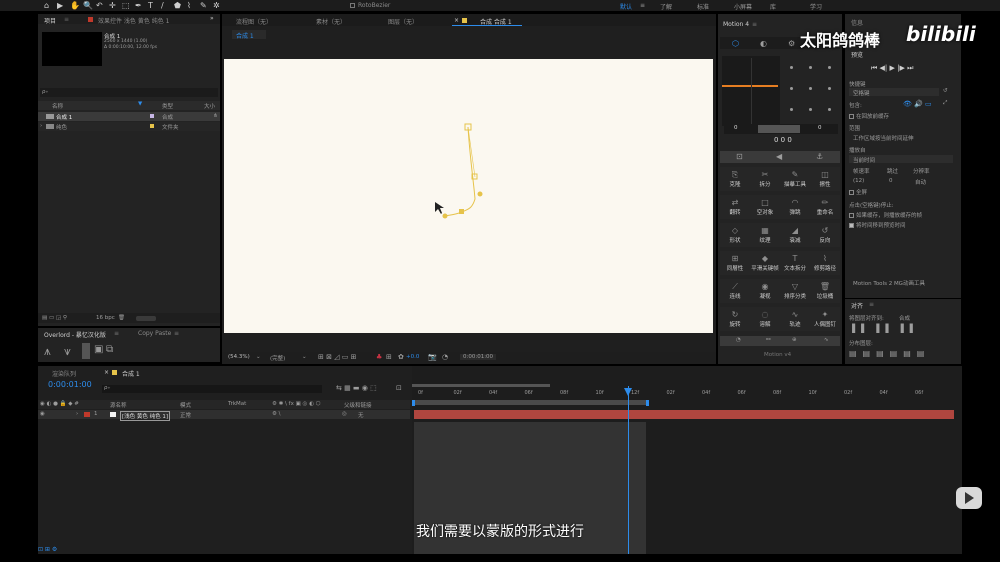  What do you see at coordinates (140, 104) in the screenshot?
I see `sort-icon: ▼` at bounding box center [140, 104].